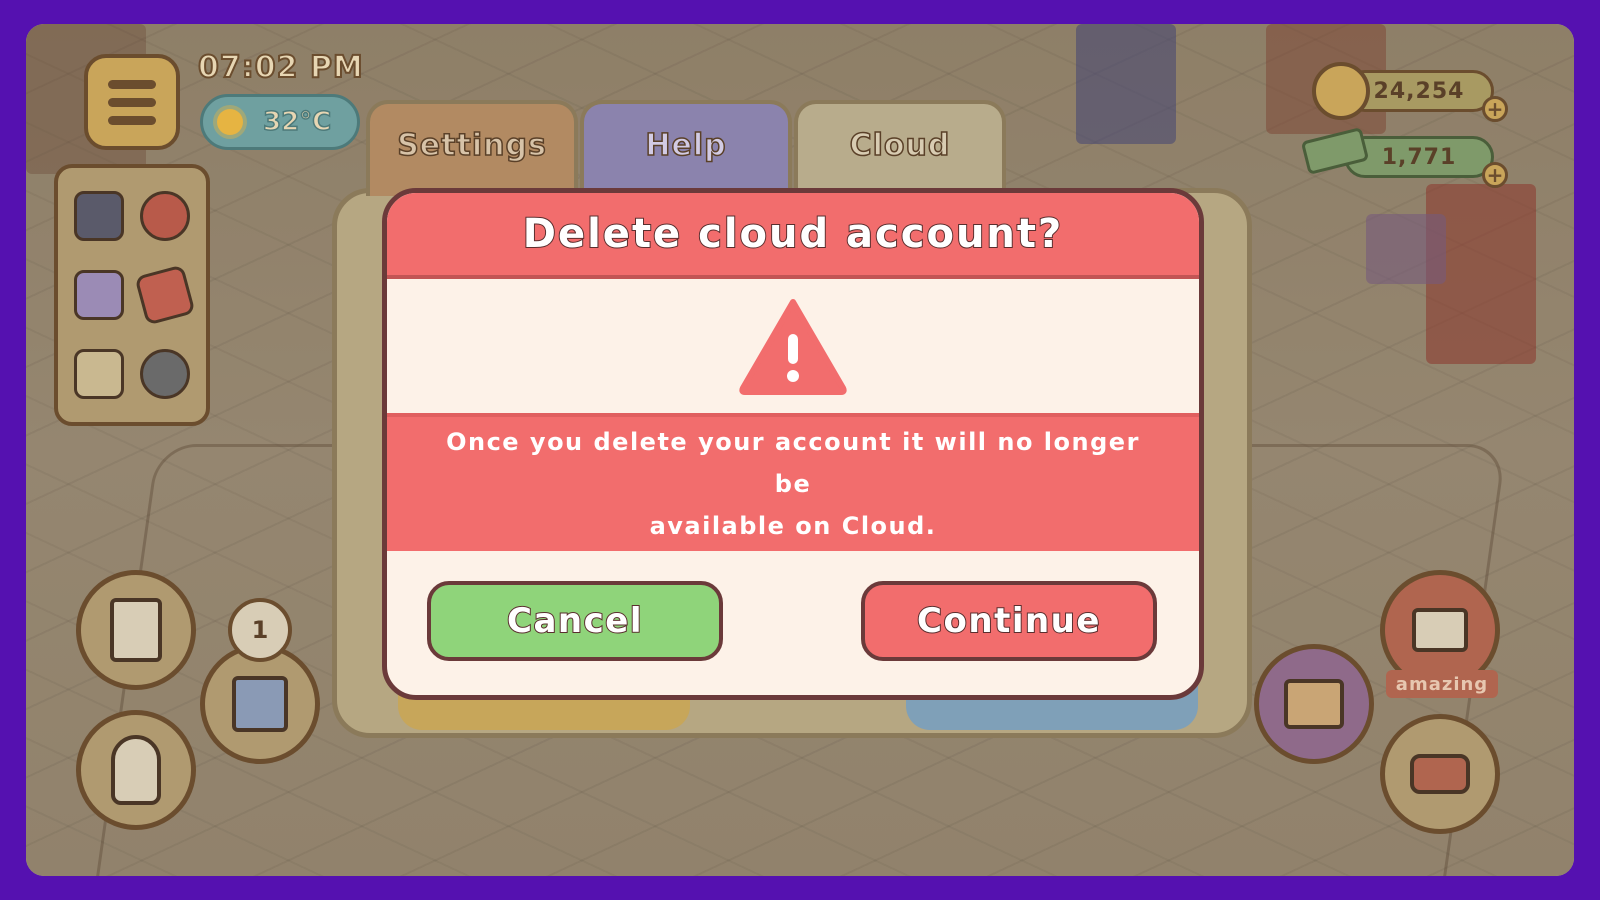  What do you see at coordinates (1442, 684) in the screenshot?
I see `amazing-label: amazing` at bounding box center [1442, 684].